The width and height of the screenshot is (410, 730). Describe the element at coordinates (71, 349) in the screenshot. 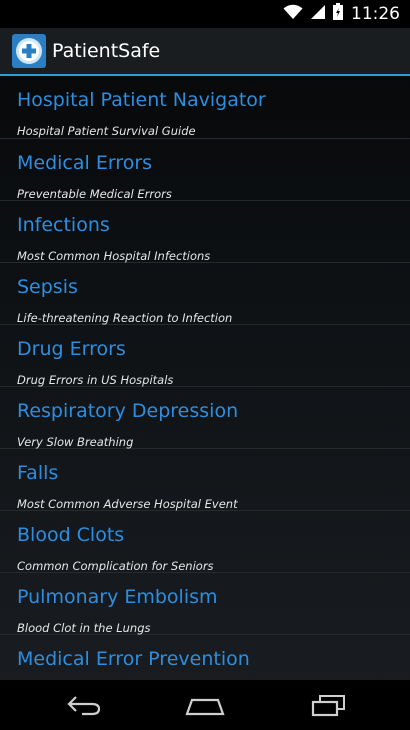

I see `item-title: Drug Errors` at that location.